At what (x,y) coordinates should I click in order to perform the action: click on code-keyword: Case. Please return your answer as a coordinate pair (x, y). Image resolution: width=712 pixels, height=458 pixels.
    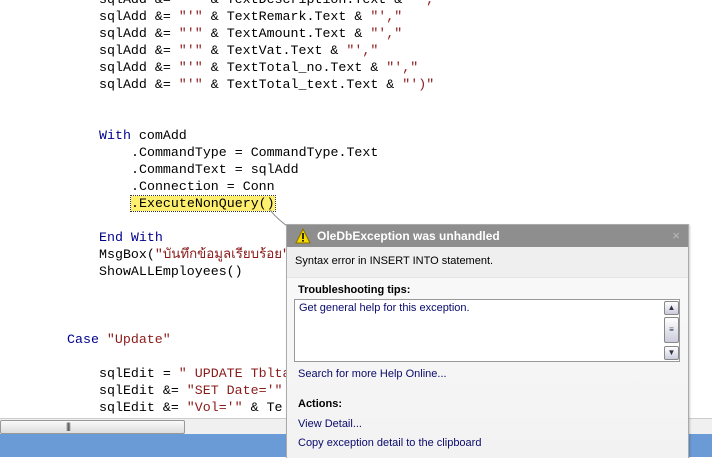
    Looking at the image, I should click on (83, 339).